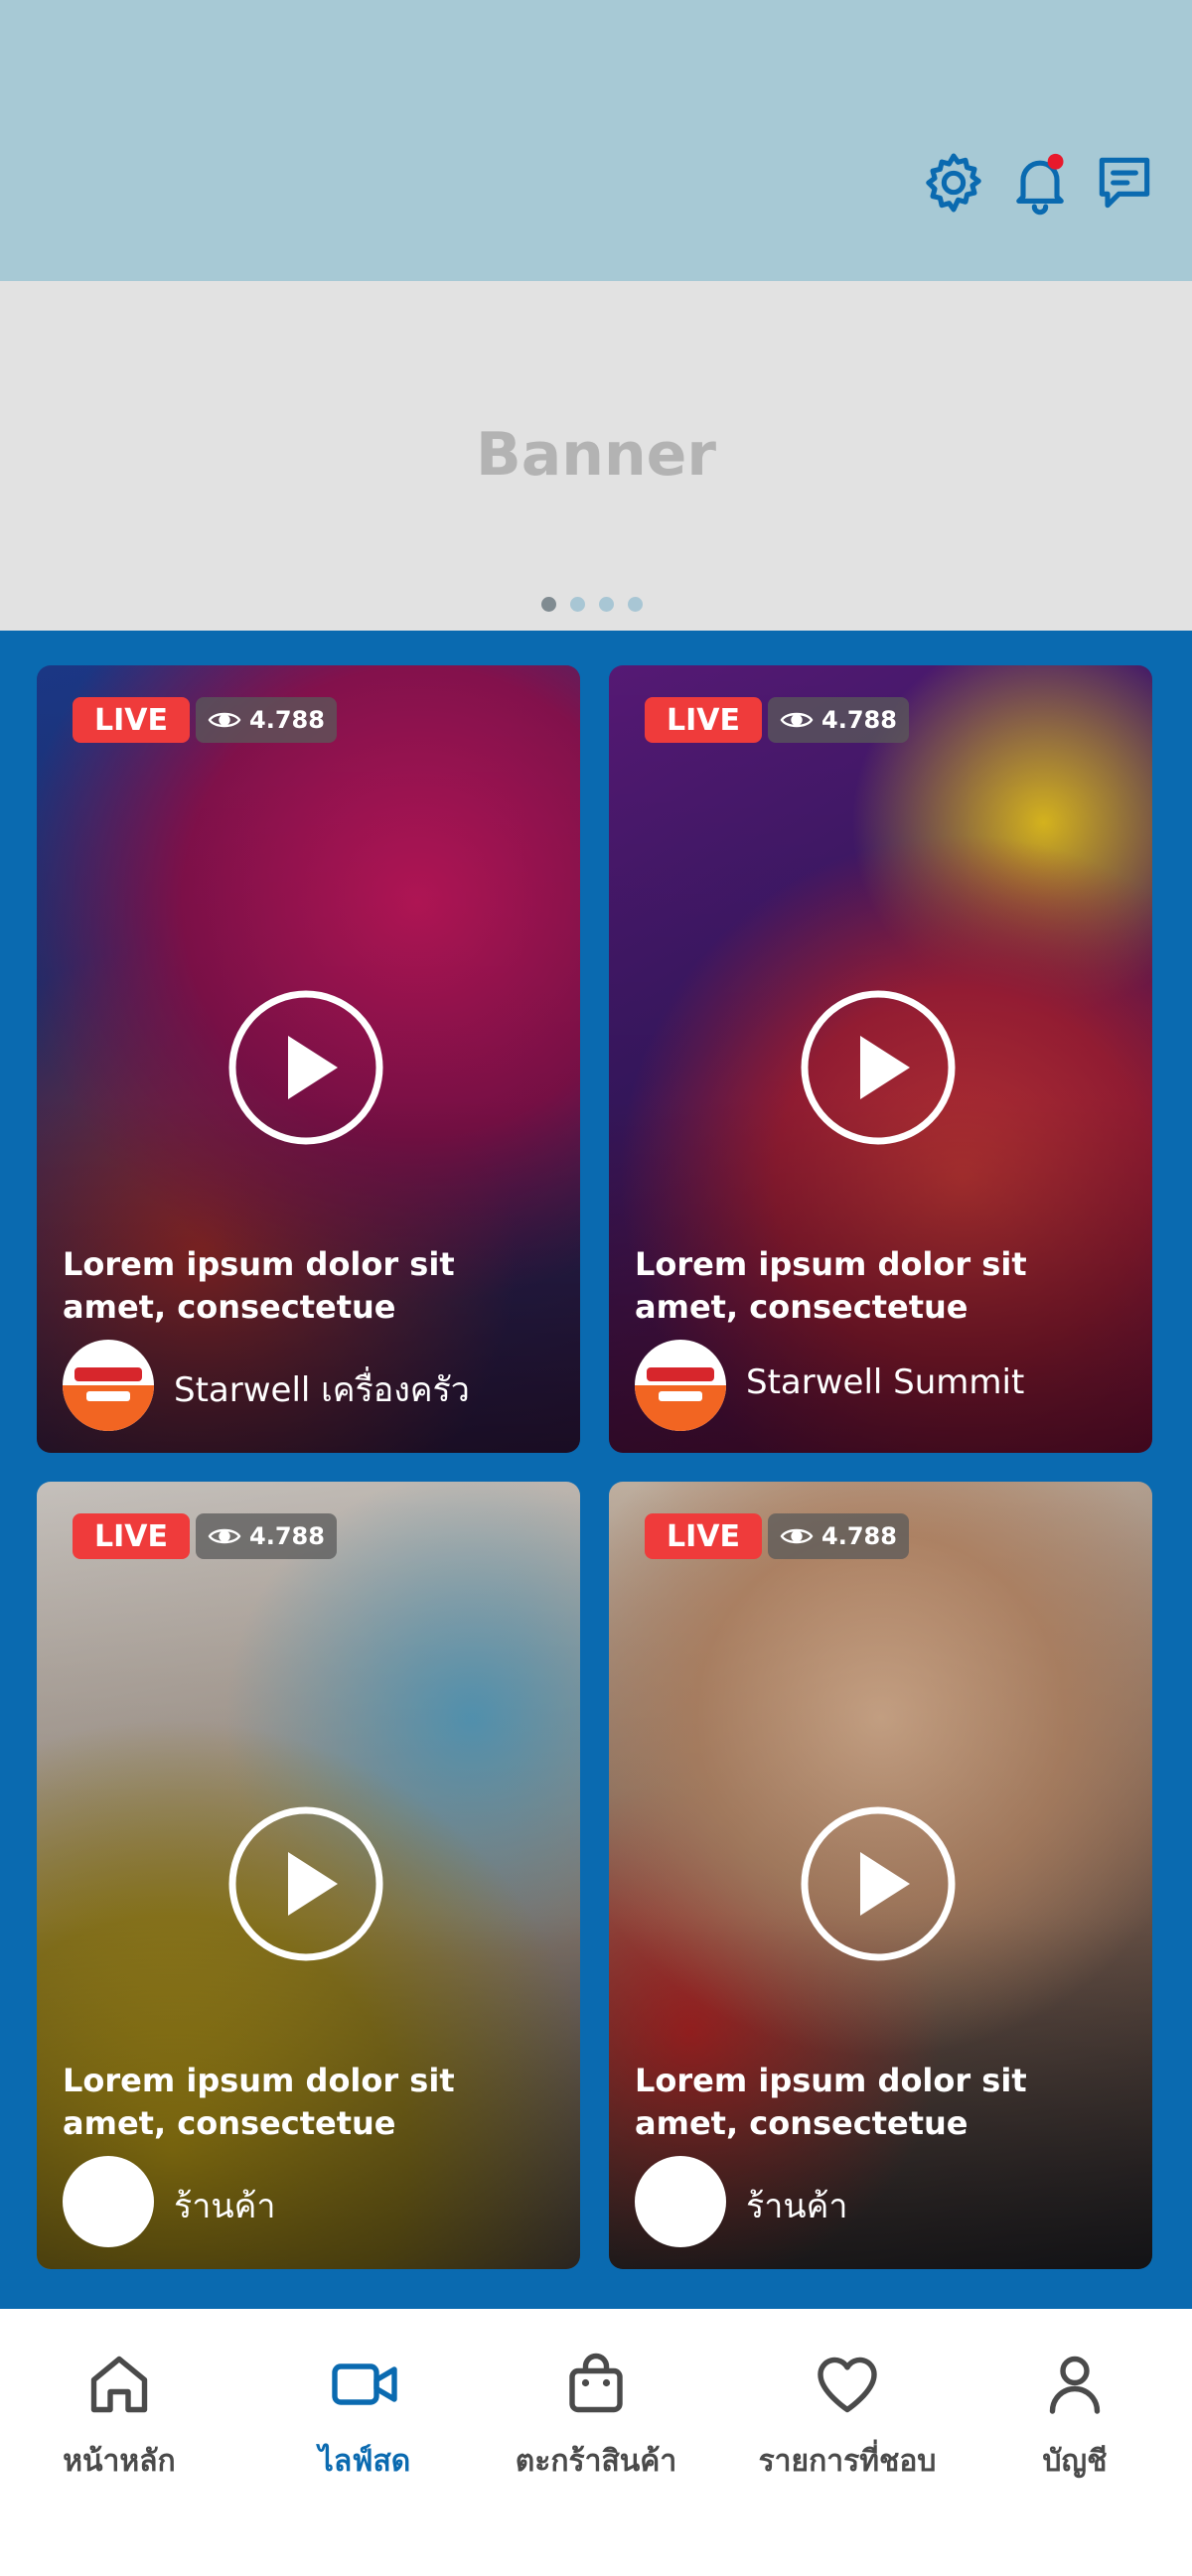 The height and width of the screenshot is (2576, 1192). I want to click on nav-item-live: ไลฟ์สด, so click(364, 2424).